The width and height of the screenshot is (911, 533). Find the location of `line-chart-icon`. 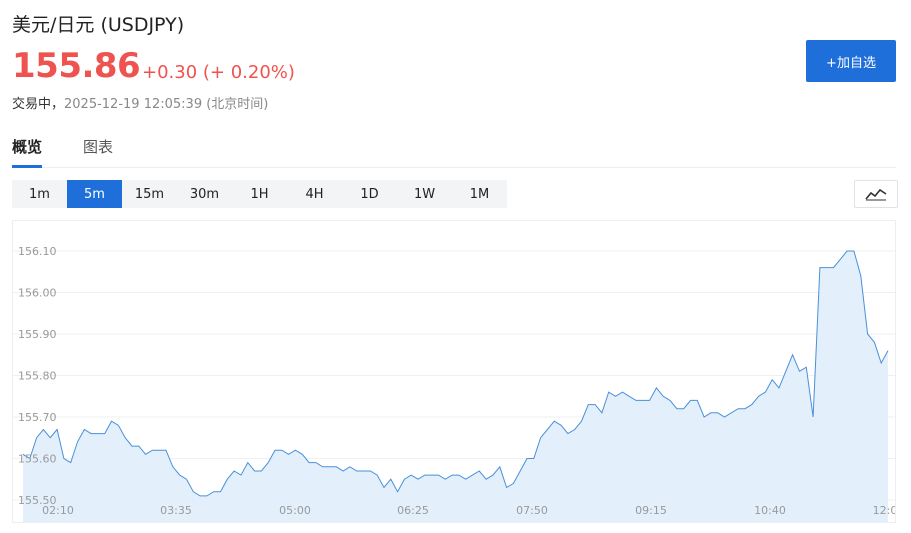

line-chart-icon is located at coordinates (876, 194).